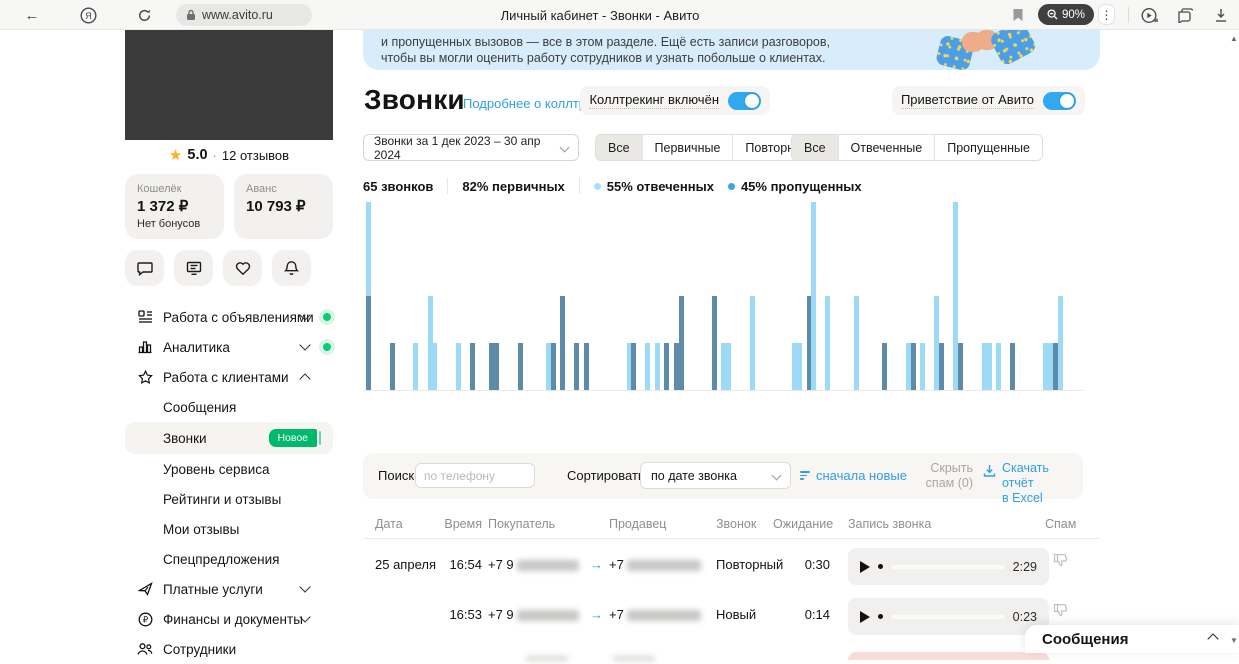  What do you see at coordinates (736, 614) in the screenshot?
I see `cell-call-type: Новый` at bounding box center [736, 614].